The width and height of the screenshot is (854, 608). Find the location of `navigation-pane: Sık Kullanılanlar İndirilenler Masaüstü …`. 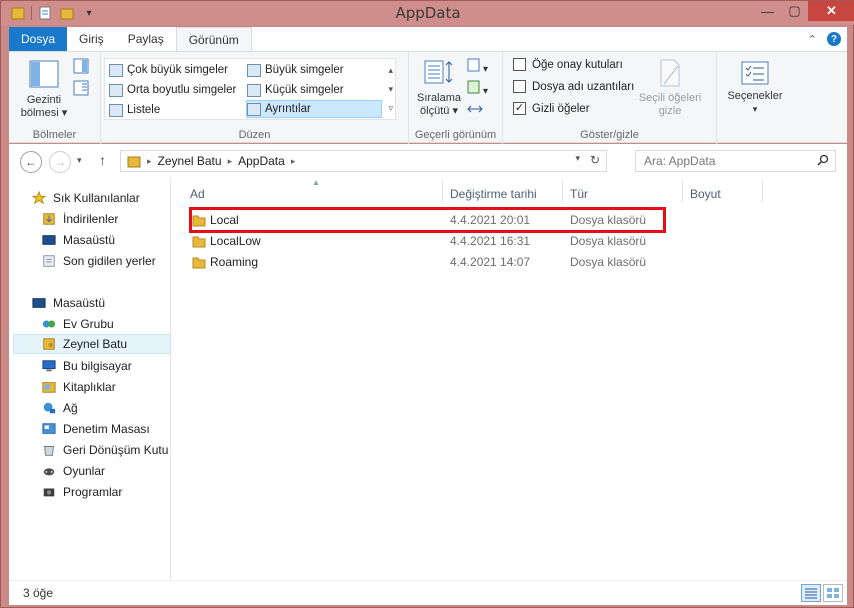

navigation-pane: Sık Kullanılanlar İndirilenler Masaüstü … is located at coordinates (90, 379).